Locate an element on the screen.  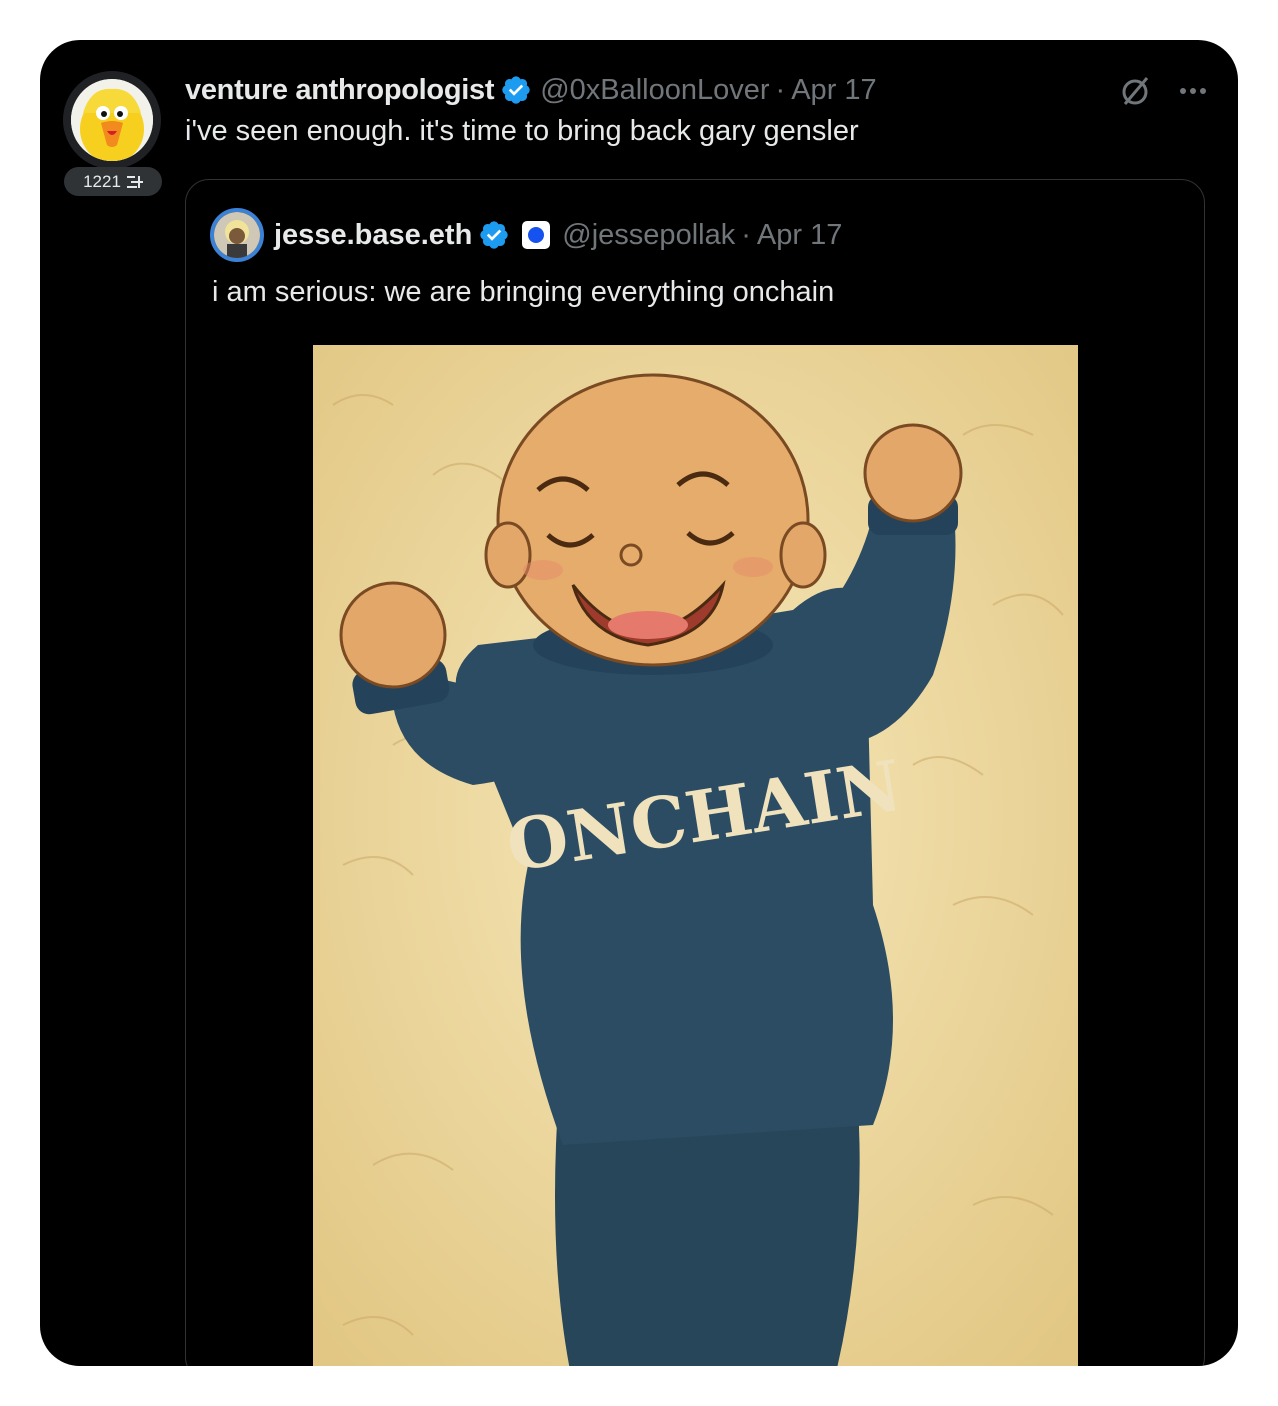
quoted-tweet-date: Apr 17 is located at coordinates (799, 235).